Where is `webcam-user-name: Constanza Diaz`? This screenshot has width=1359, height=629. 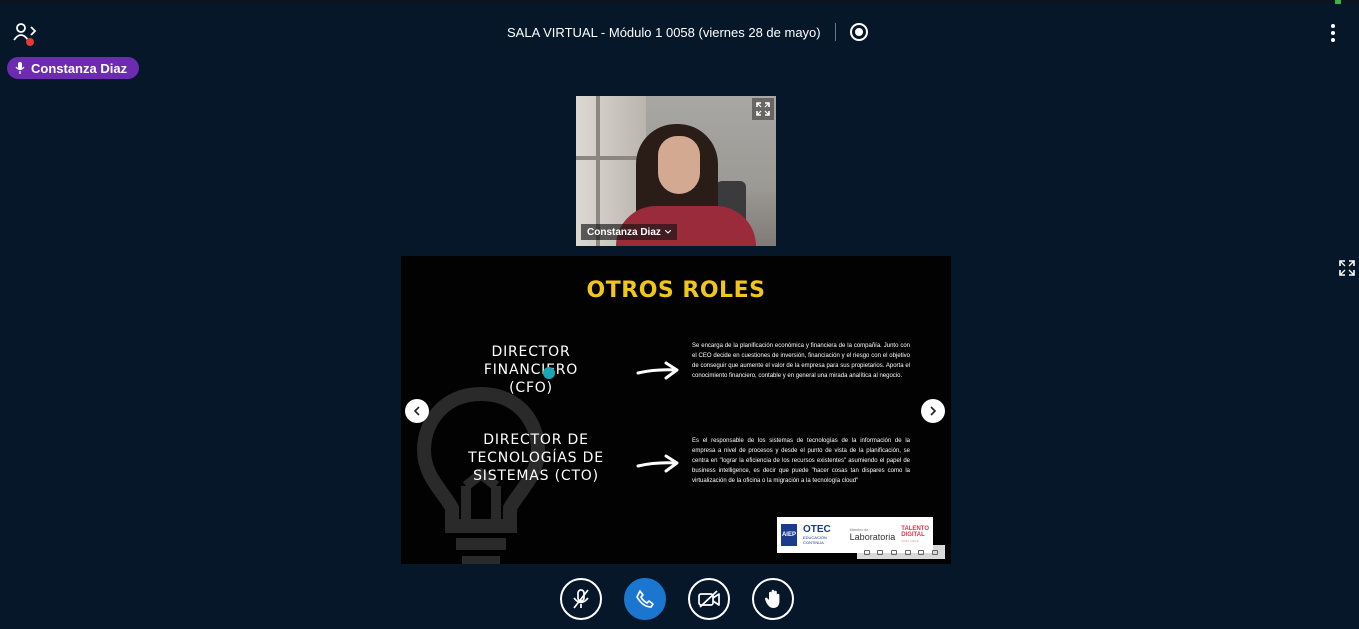
webcam-user-name: Constanza Diaz is located at coordinates (624, 232).